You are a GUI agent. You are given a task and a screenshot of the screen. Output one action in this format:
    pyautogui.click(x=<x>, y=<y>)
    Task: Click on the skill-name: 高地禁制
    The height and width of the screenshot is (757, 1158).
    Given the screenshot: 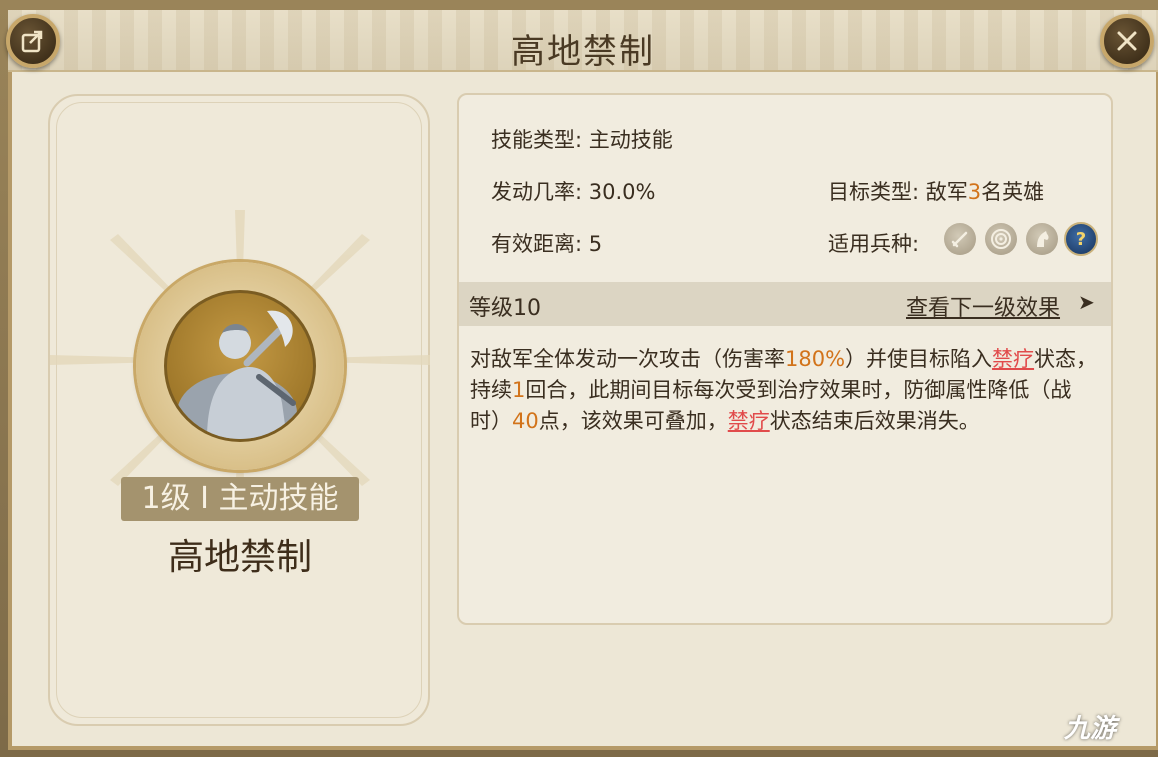 What is the action you would take?
    pyautogui.click(x=239, y=557)
    